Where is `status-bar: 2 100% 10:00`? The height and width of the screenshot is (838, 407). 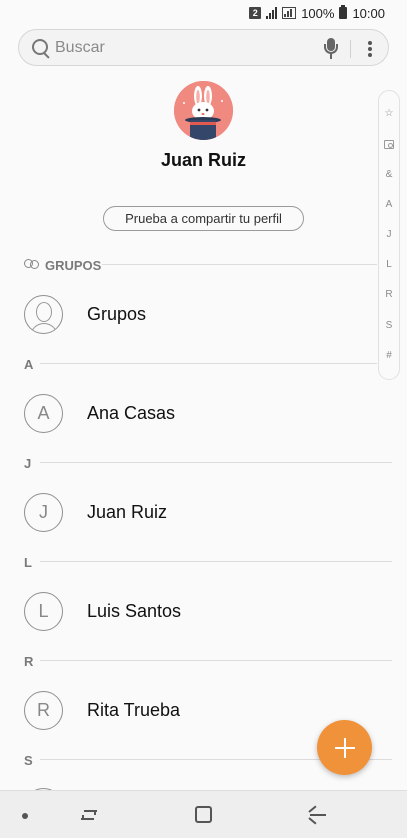
status-bar: 2 100% 10:00 is located at coordinates (203, 13).